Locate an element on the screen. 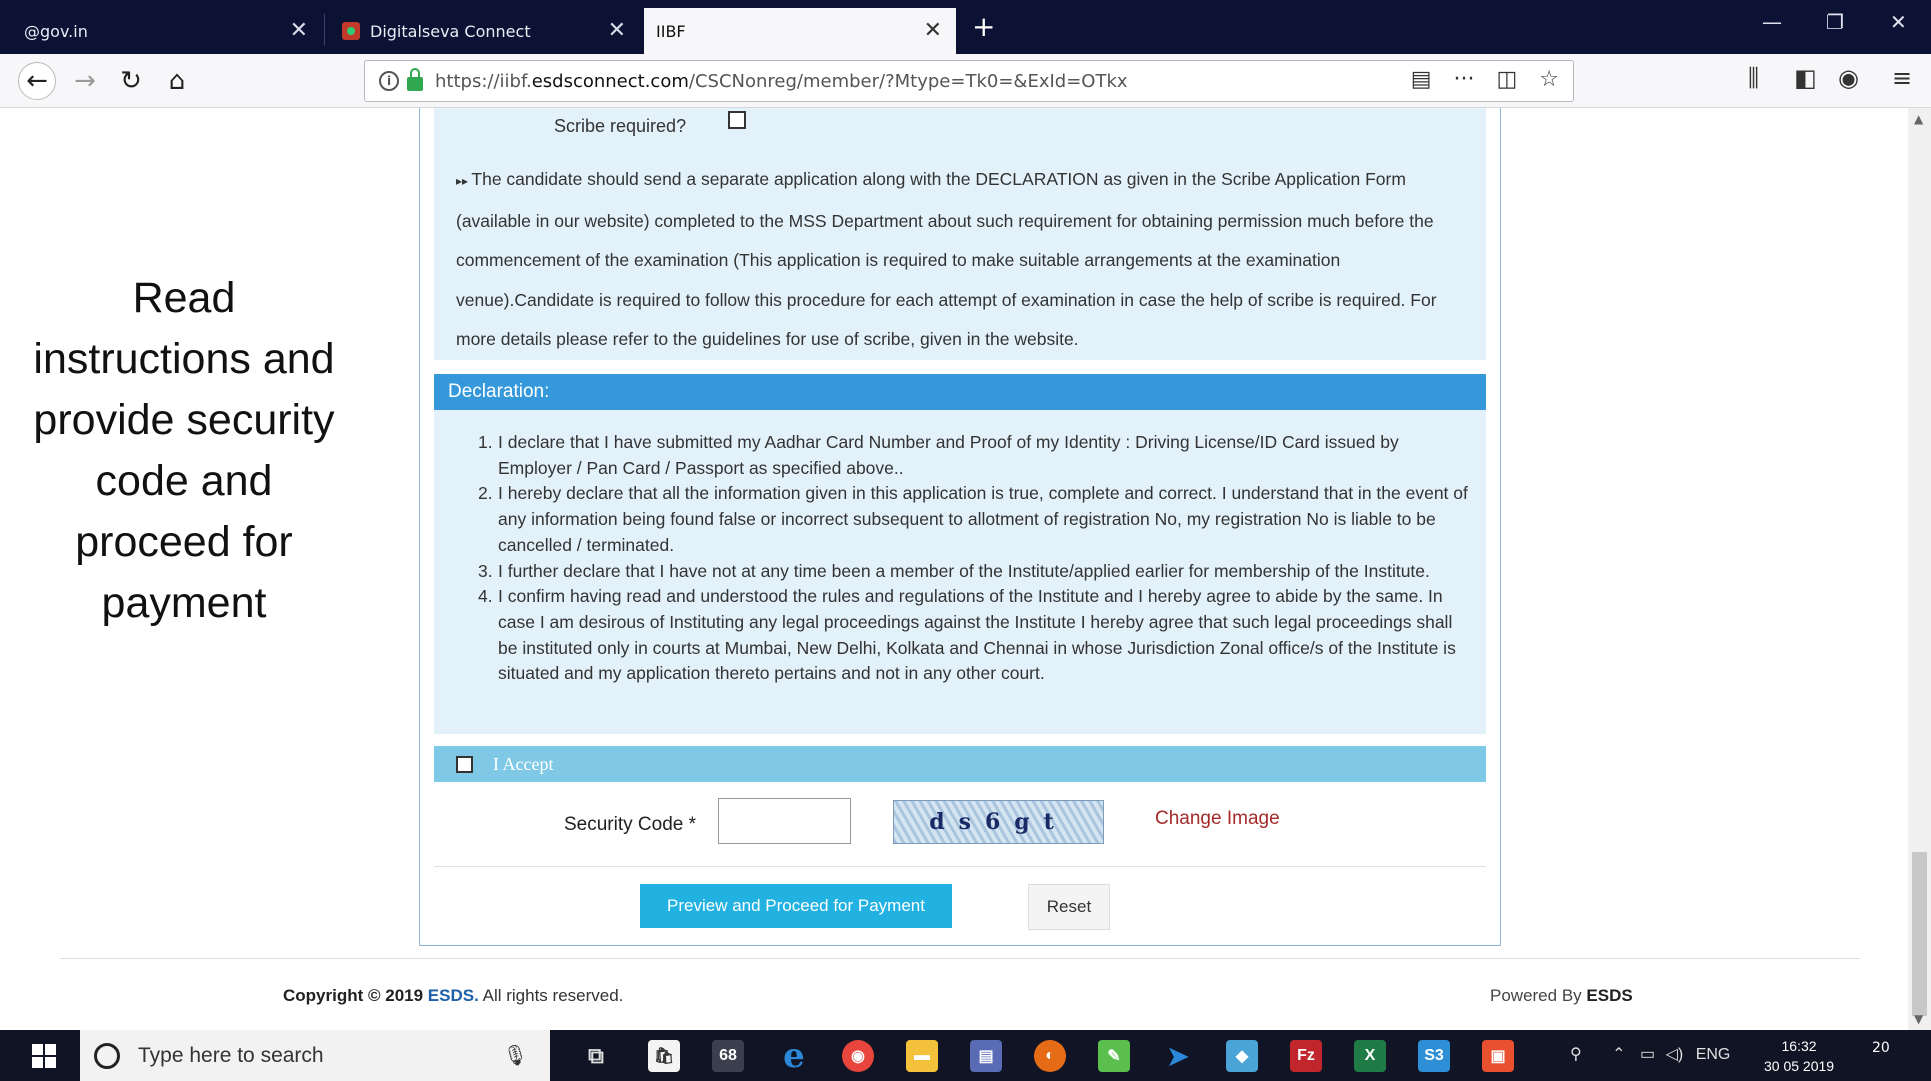 The image size is (1931, 1081). forward-icon: → is located at coordinates (85, 81).